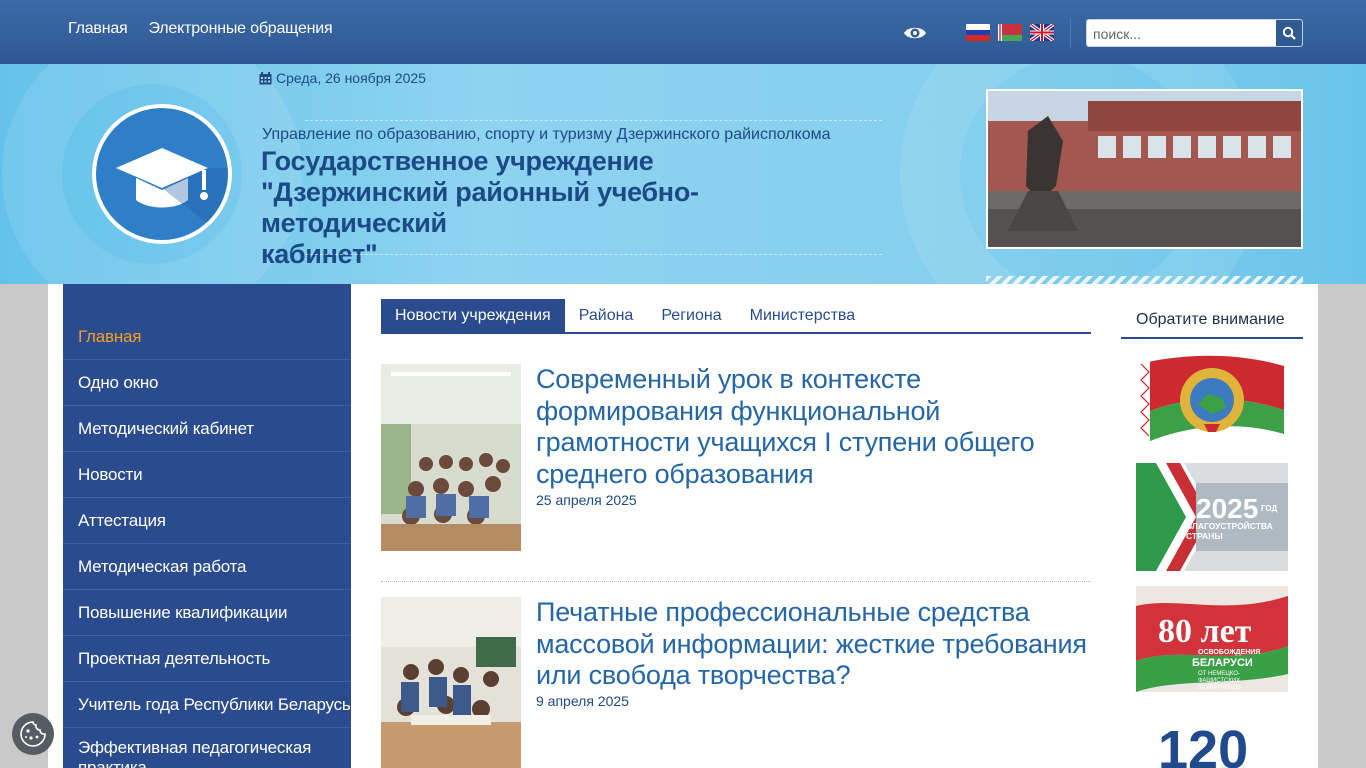 Image resolution: width=1366 pixels, height=768 pixels. I want to click on site-logo, so click(162, 174).